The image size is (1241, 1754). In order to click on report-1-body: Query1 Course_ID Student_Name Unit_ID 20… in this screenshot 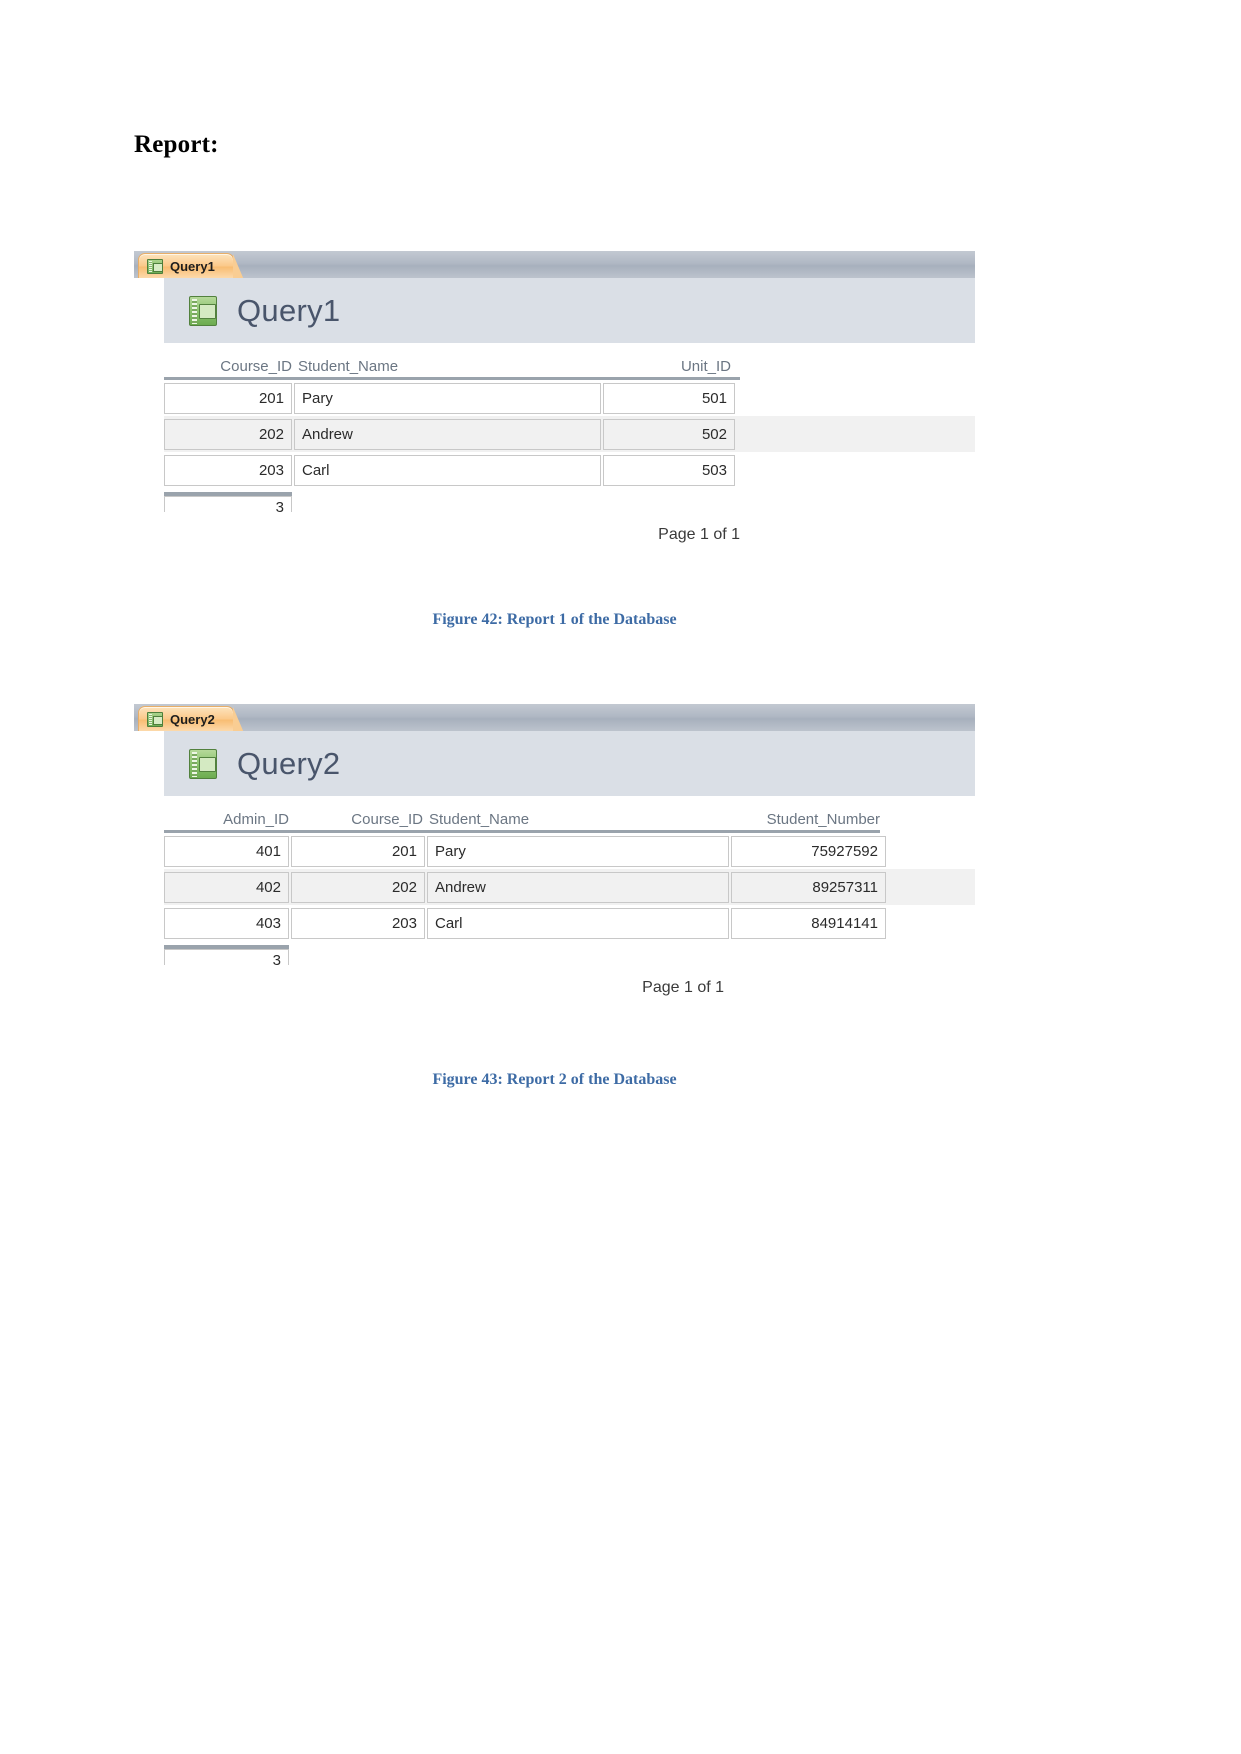, I will do `click(554, 411)`.